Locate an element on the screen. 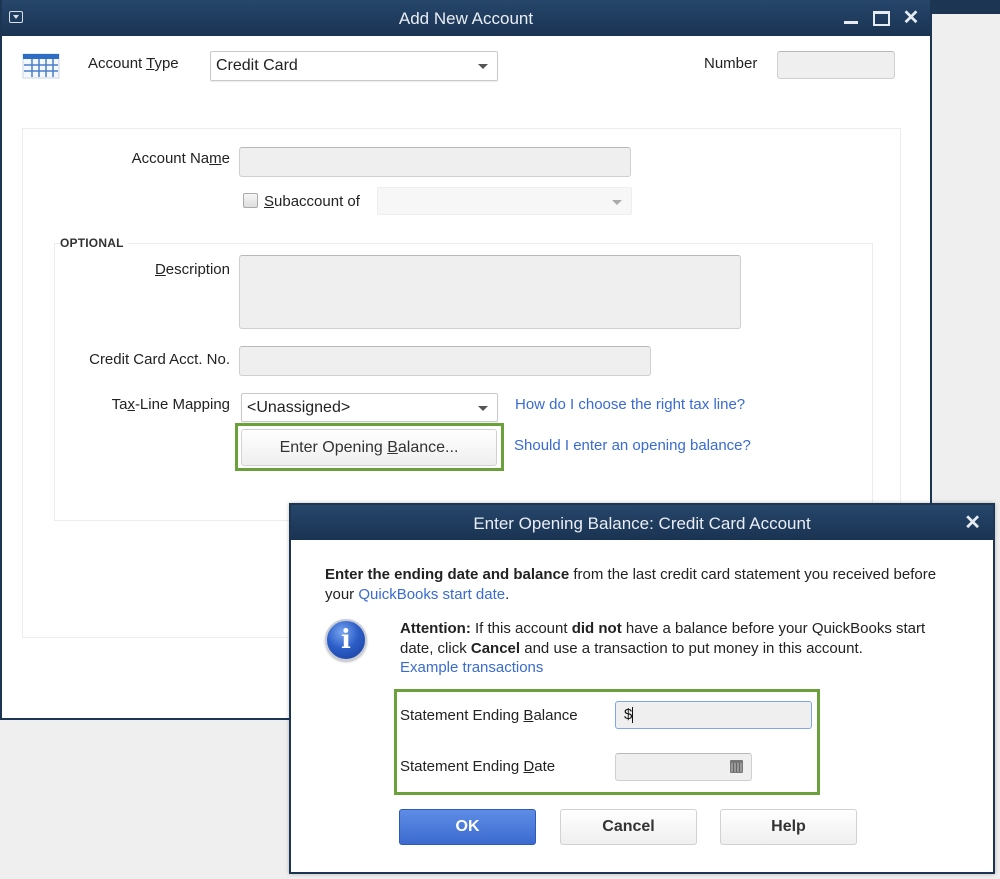 The image size is (1000, 879). subaccount-label: Subaccount of is located at coordinates (312, 201).